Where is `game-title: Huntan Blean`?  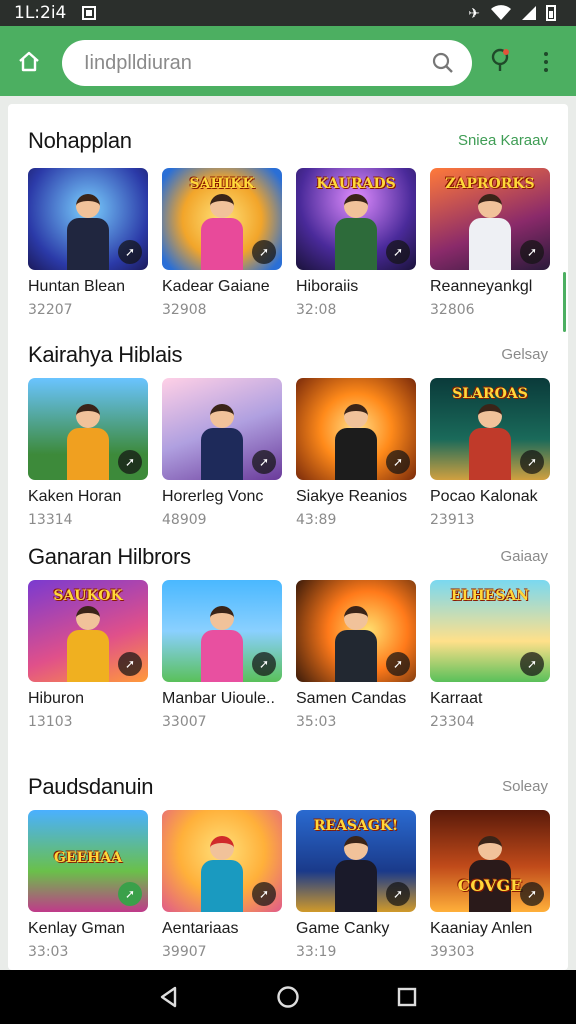 game-title: Huntan Blean is located at coordinates (76, 286).